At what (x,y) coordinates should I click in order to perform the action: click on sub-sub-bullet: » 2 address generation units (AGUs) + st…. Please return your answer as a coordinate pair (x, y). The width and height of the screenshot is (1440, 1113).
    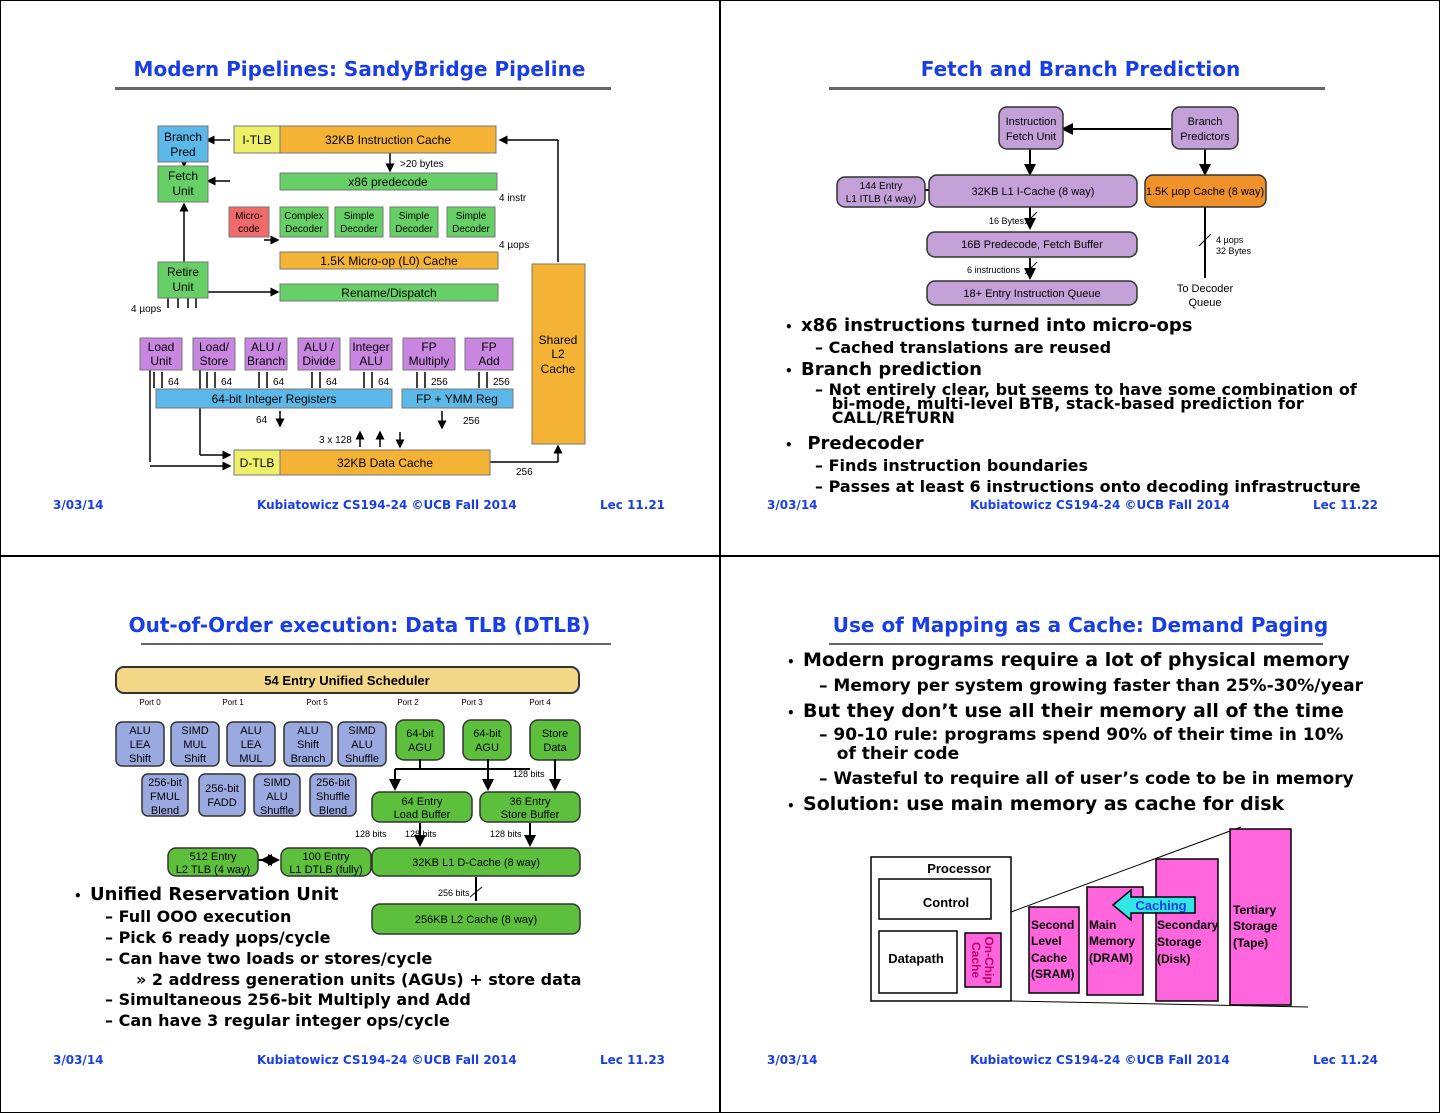
    Looking at the image, I should click on (359, 979).